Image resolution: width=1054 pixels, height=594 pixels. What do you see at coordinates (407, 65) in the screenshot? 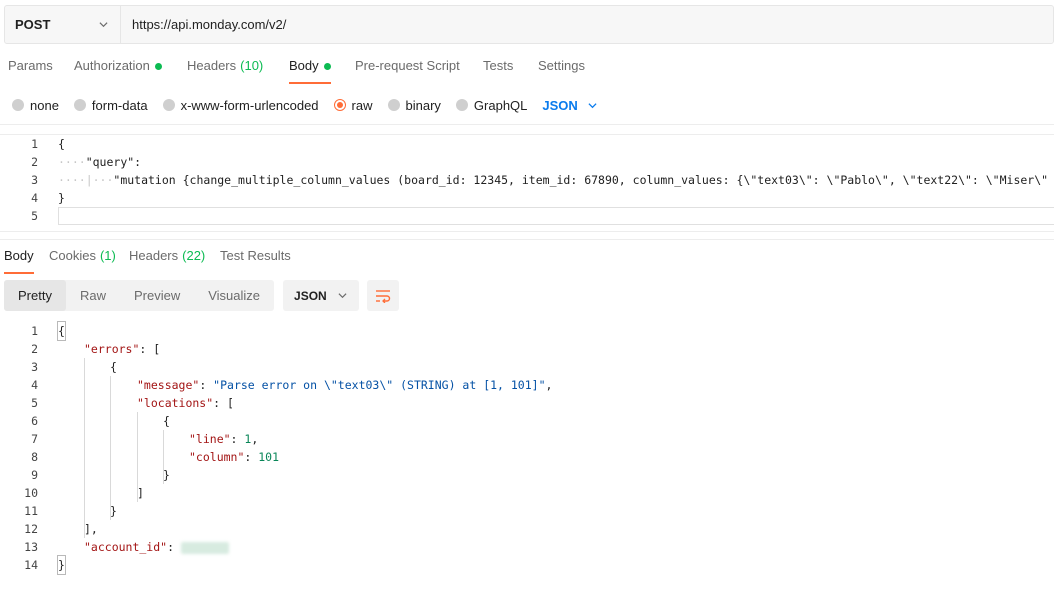
I see `tab-pre-request-label: Pre-request Script` at bounding box center [407, 65].